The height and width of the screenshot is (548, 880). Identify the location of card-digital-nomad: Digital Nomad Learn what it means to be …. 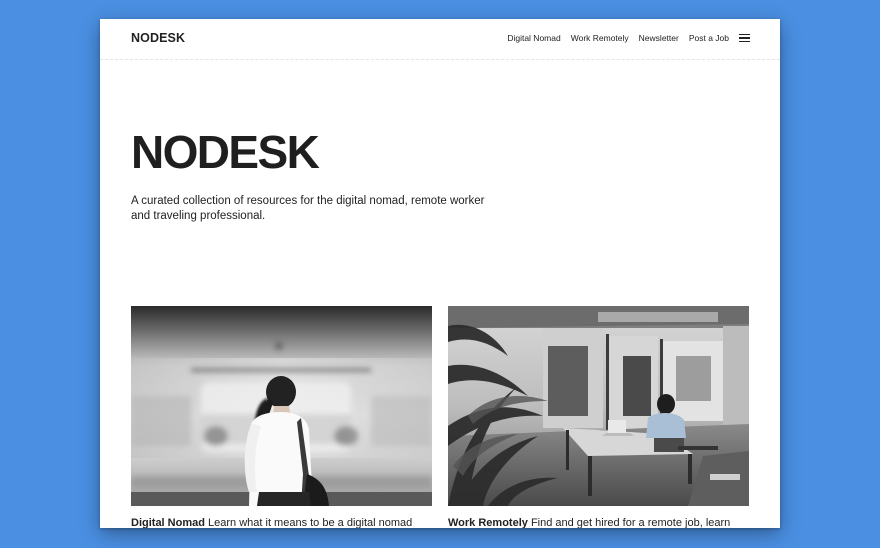
(281, 417).